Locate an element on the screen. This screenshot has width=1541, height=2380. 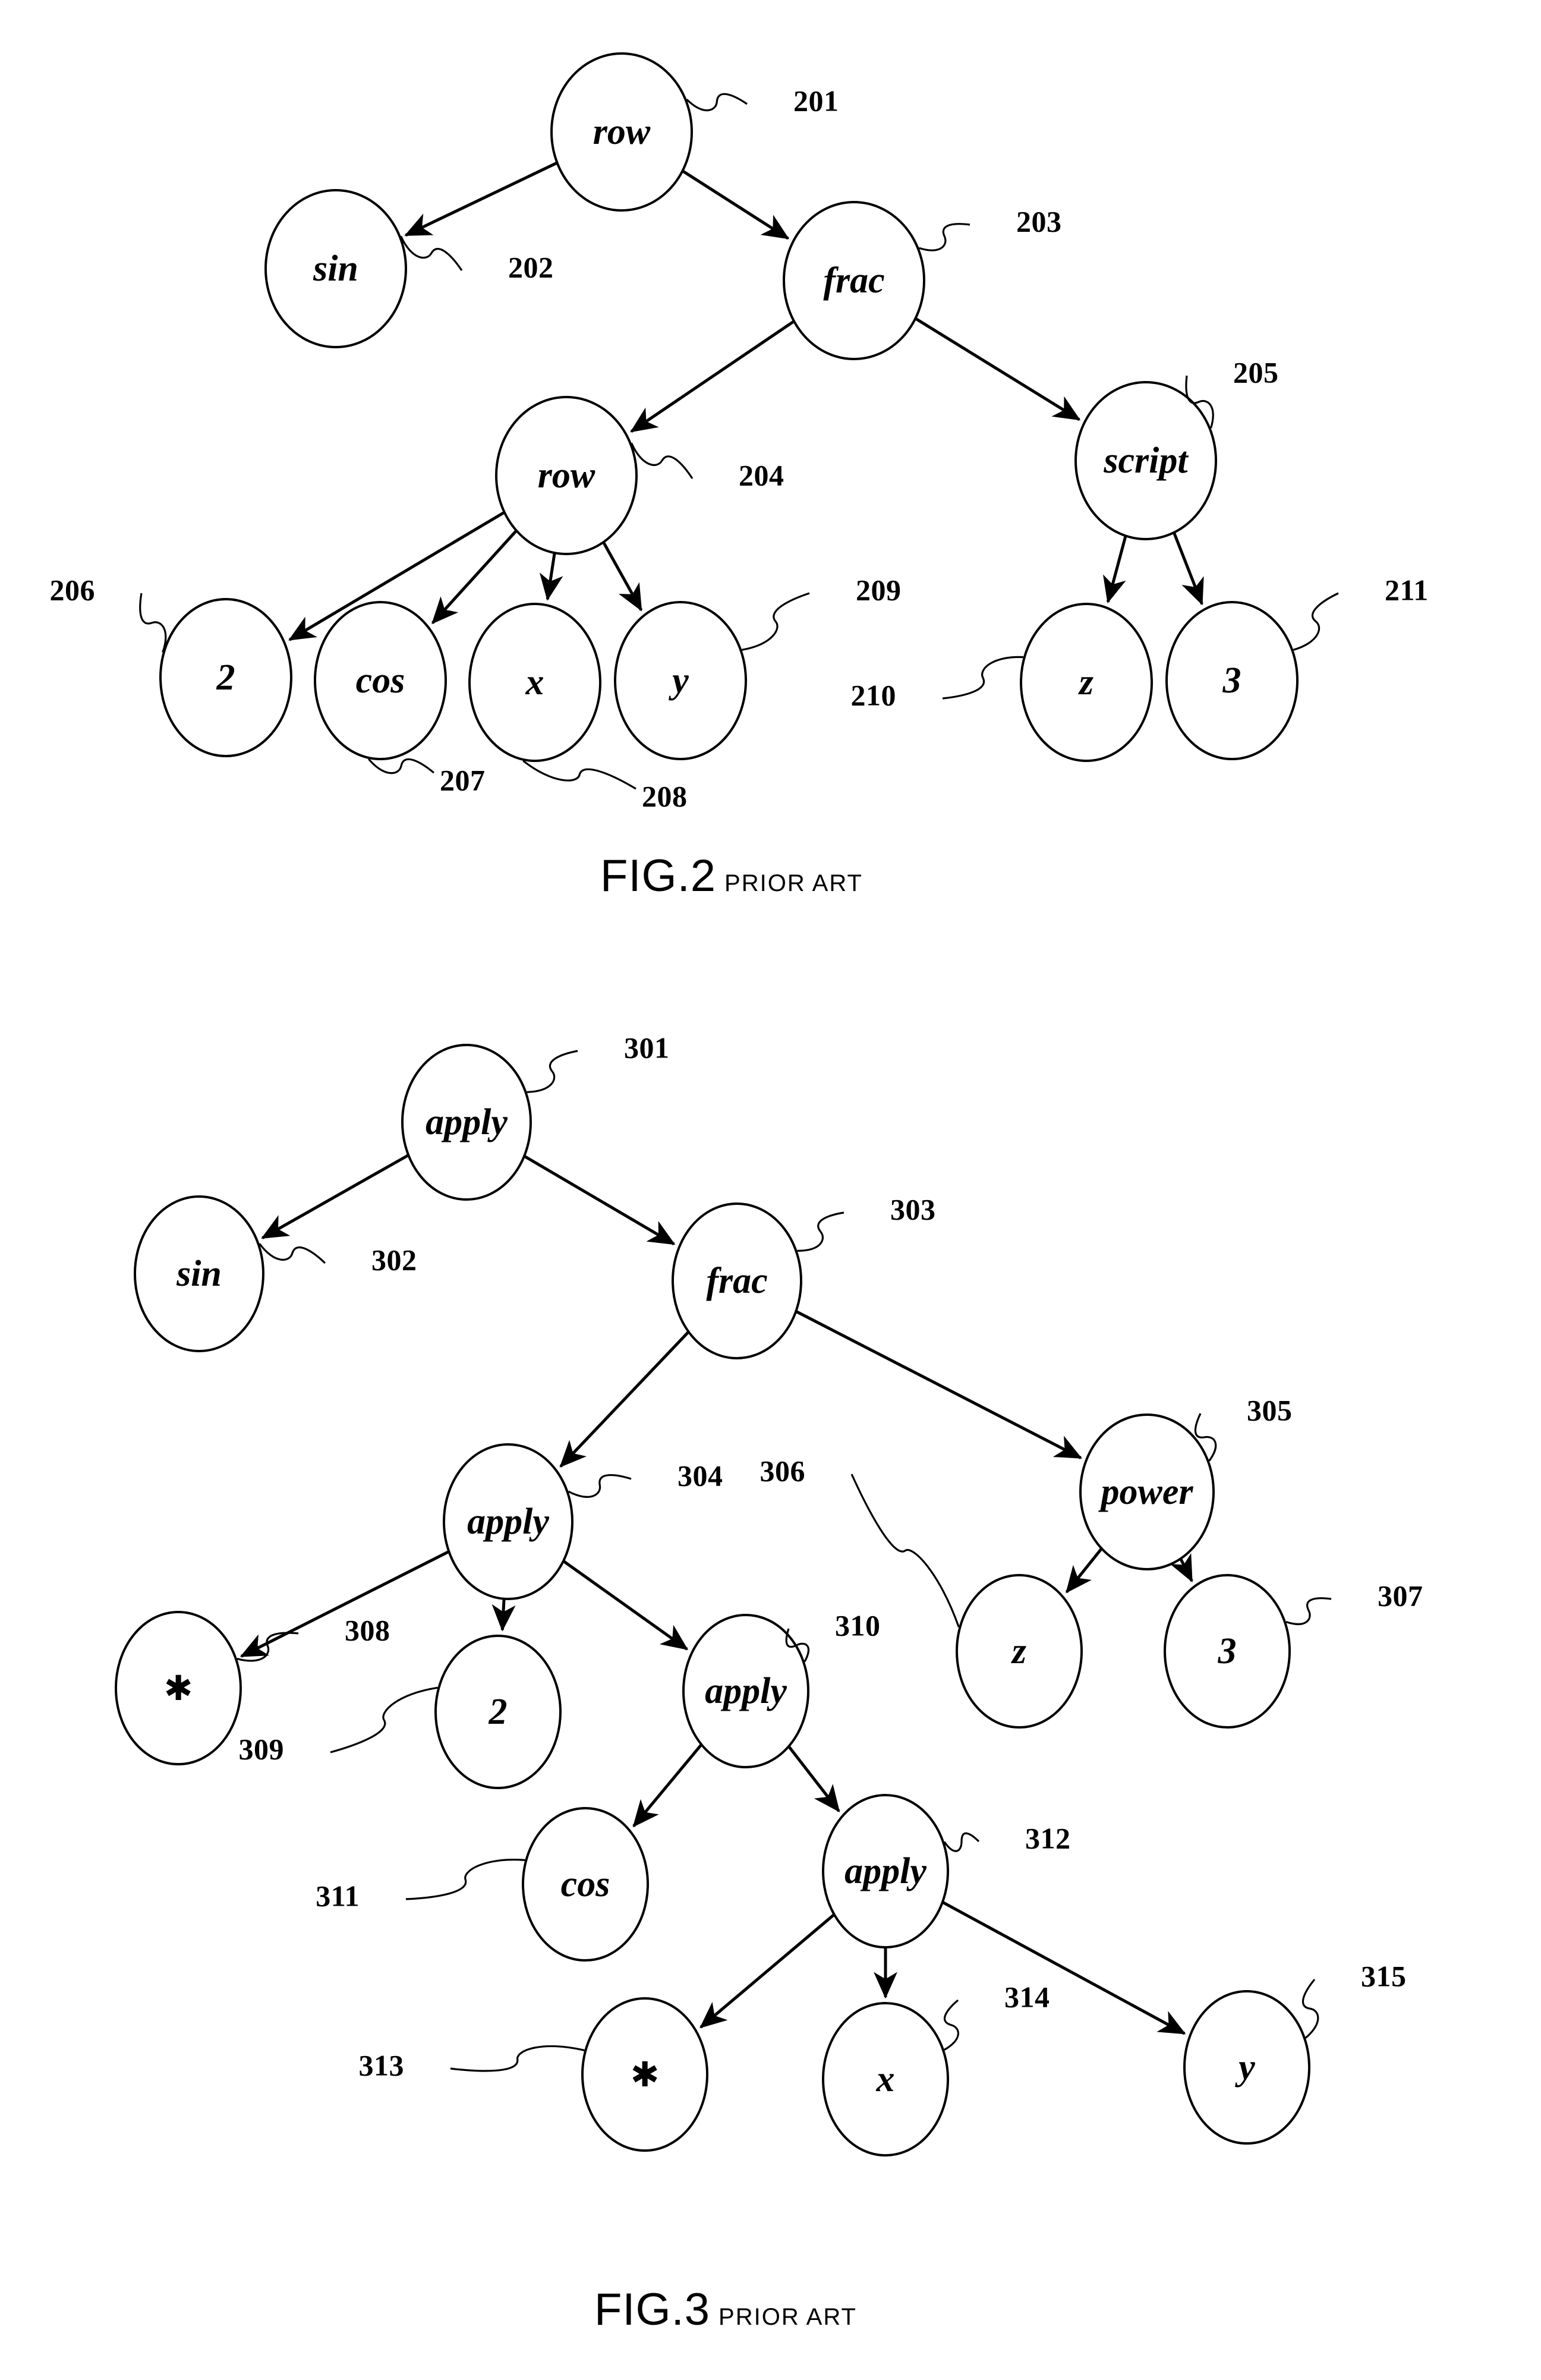
figure-2-caption: FIG.2 PRIOR ART is located at coordinates (731, 876).